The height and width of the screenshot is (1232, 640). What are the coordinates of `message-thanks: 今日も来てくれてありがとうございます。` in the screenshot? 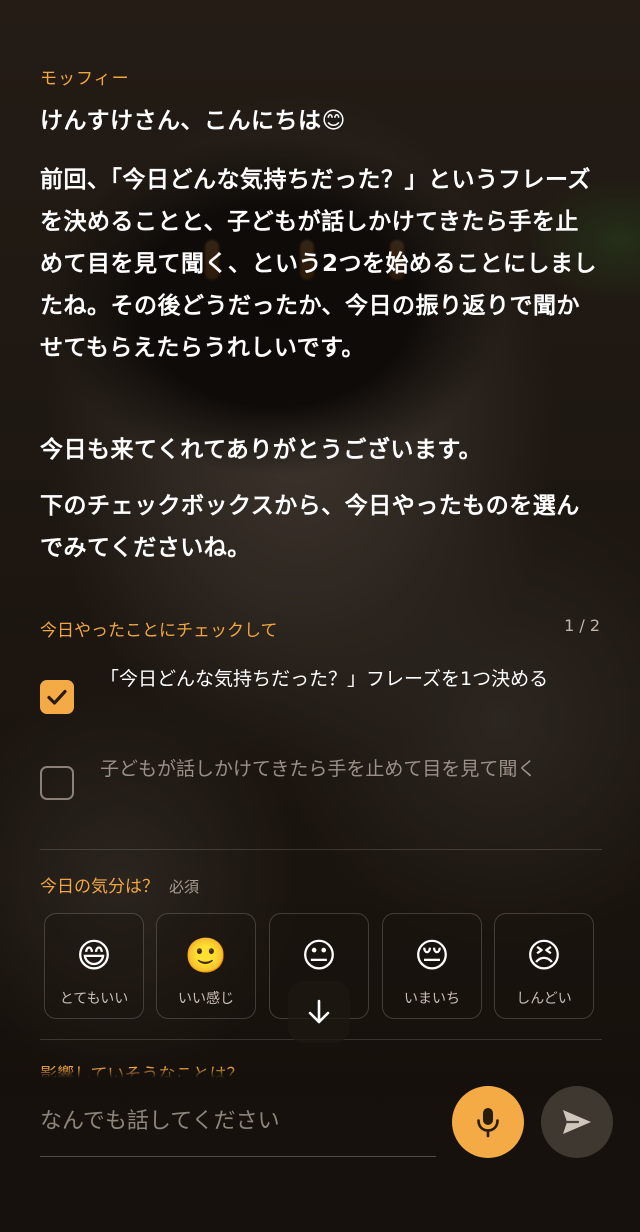 It's located at (261, 450).